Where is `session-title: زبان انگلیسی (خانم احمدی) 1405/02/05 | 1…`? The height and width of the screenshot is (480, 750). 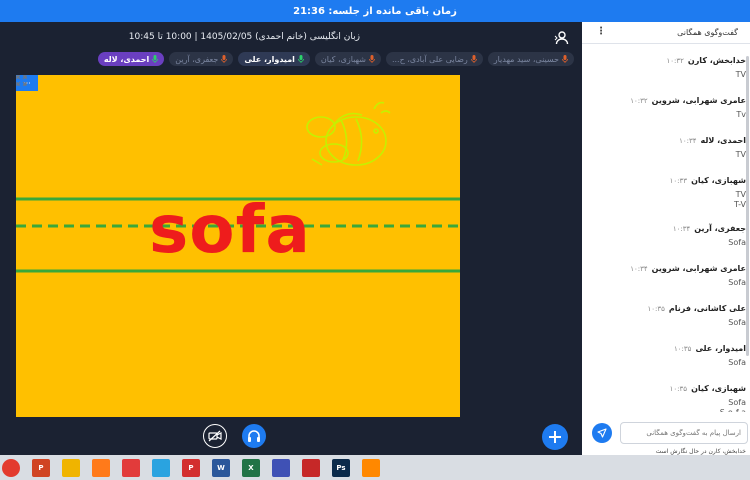
session-title: زبان انگلیسی (خانم احمدی) 1405/02/05 | 1… is located at coordinates (244, 37).